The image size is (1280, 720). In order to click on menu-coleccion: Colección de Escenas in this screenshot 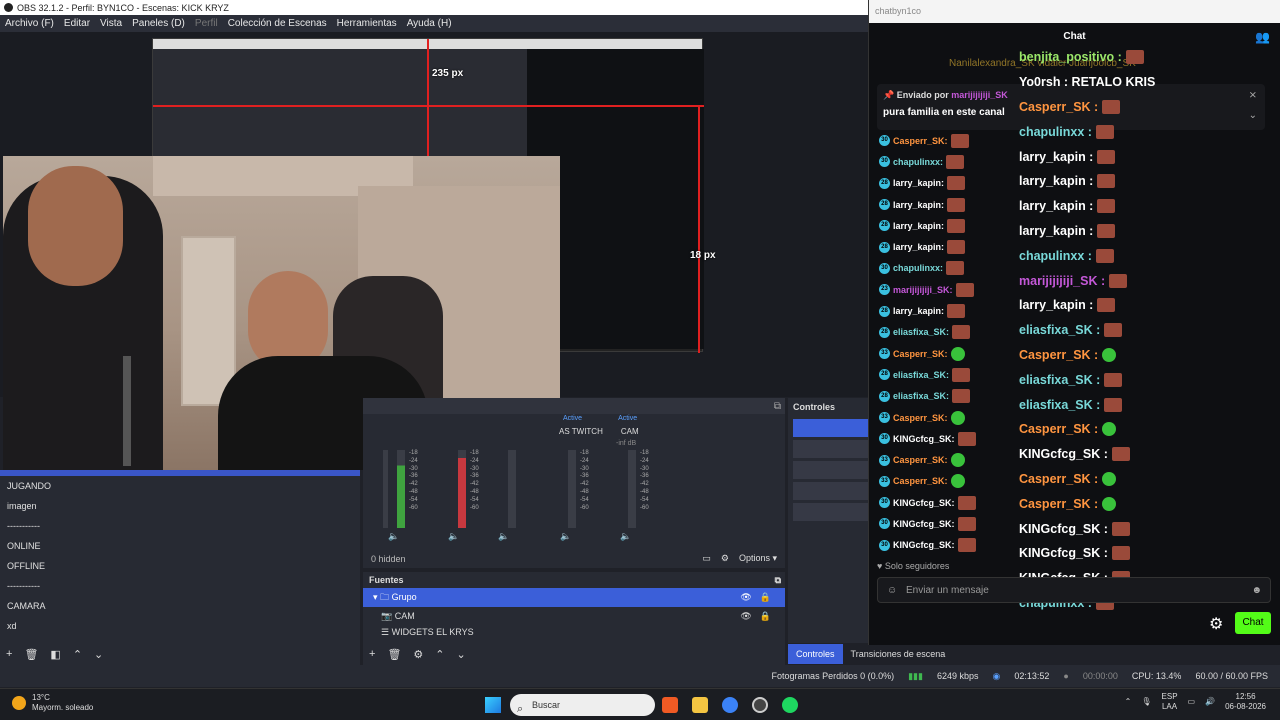, I will do `click(277, 23)`.